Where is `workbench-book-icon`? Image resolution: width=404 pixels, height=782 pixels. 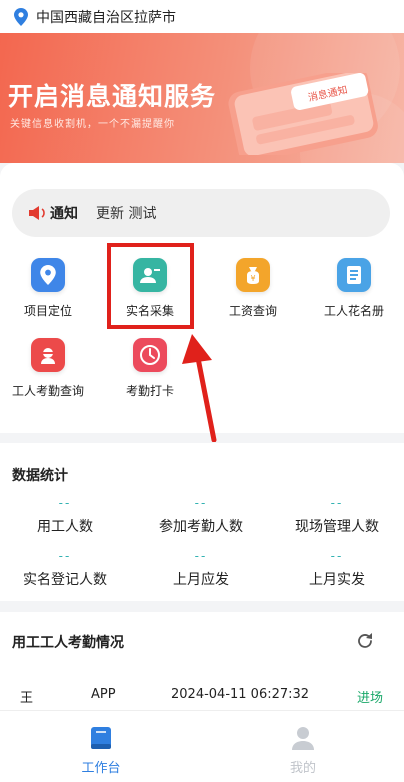
workbench-book-icon is located at coordinates (101, 738).